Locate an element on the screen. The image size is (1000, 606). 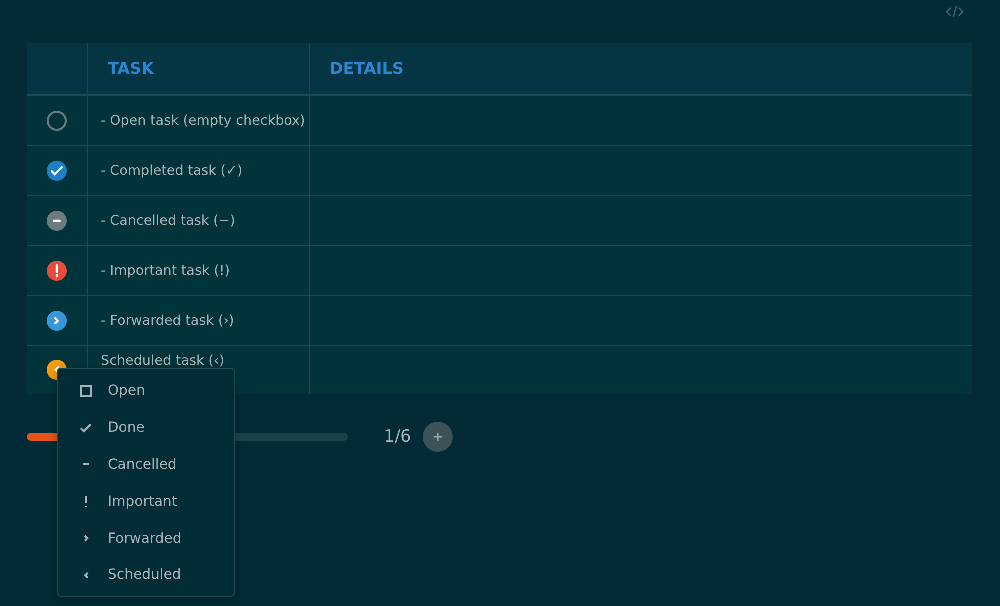
menu-item: Scheduled is located at coordinates (146, 575).